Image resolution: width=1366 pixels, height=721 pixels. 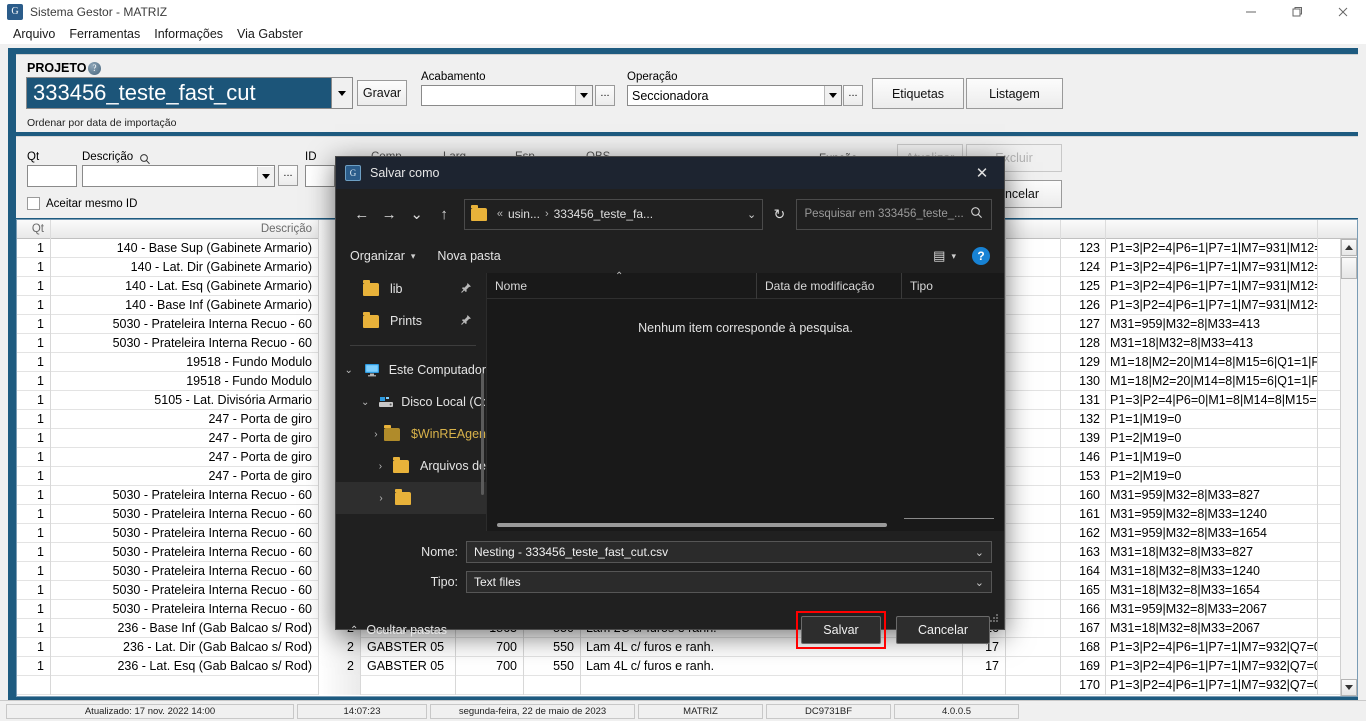 What do you see at coordinates (829, 285) in the screenshot?
I see `file-col-data: Data de modificação` at bounding box center [829, 285].